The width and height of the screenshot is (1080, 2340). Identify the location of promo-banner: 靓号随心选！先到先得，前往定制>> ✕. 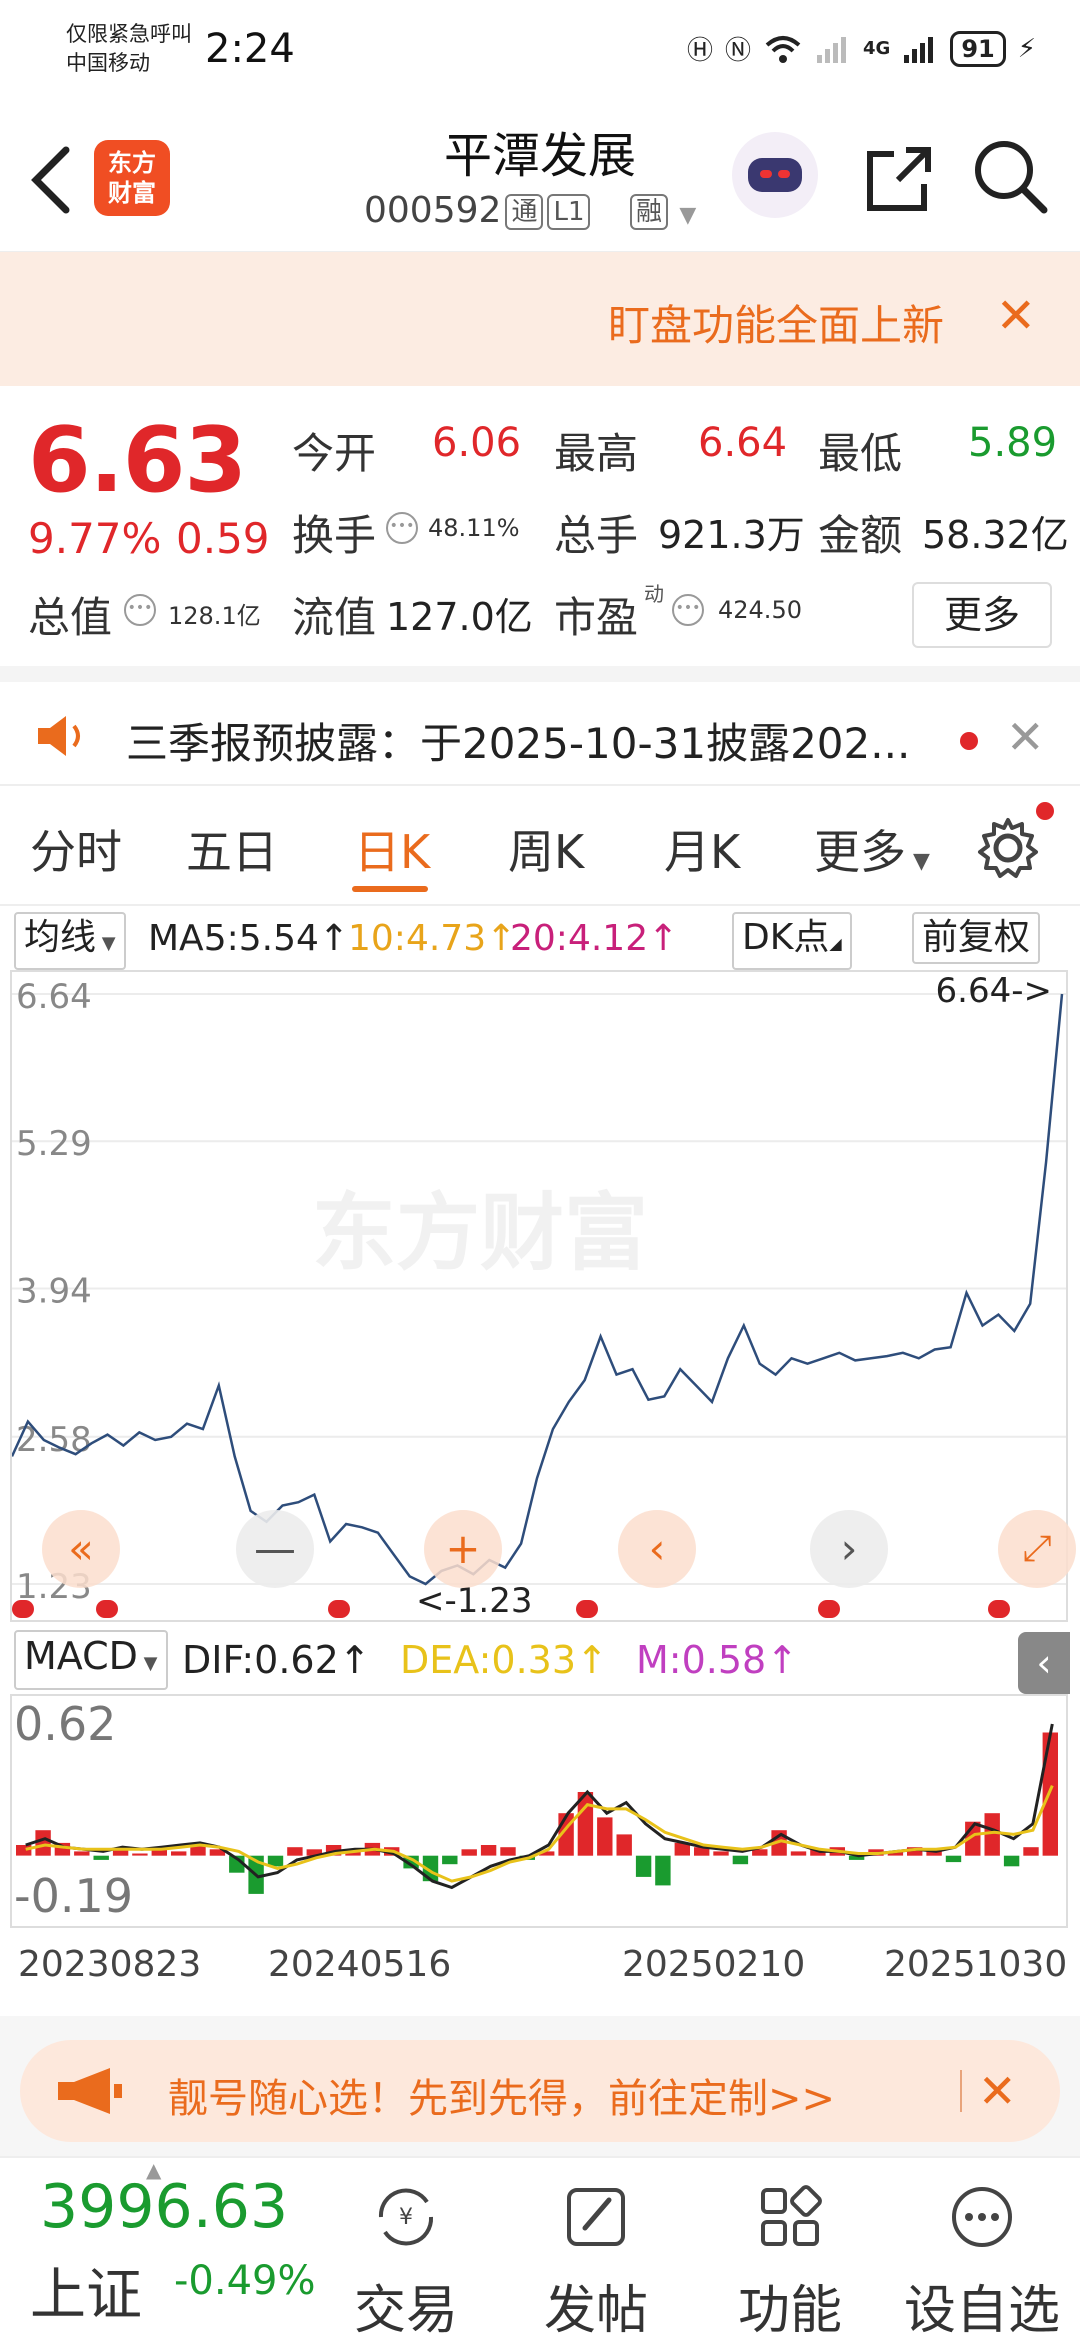
(540, 2091).